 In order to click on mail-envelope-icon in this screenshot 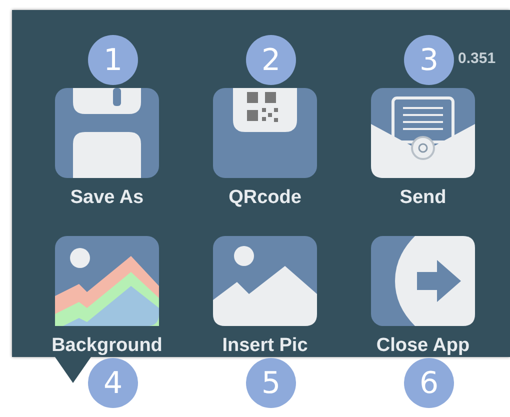, I will do `click(423, 133)`.